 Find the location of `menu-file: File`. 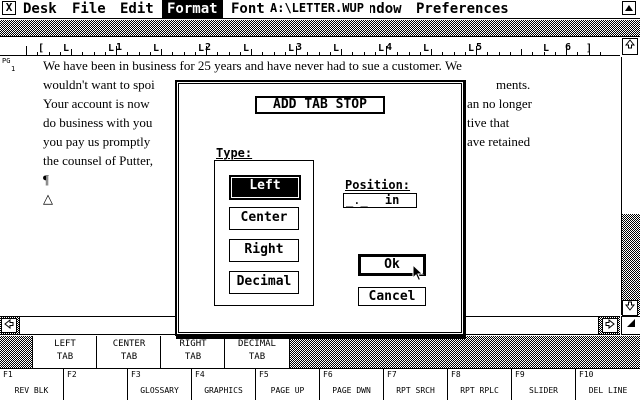

menu-file: File is located at coordinates (89, 9).